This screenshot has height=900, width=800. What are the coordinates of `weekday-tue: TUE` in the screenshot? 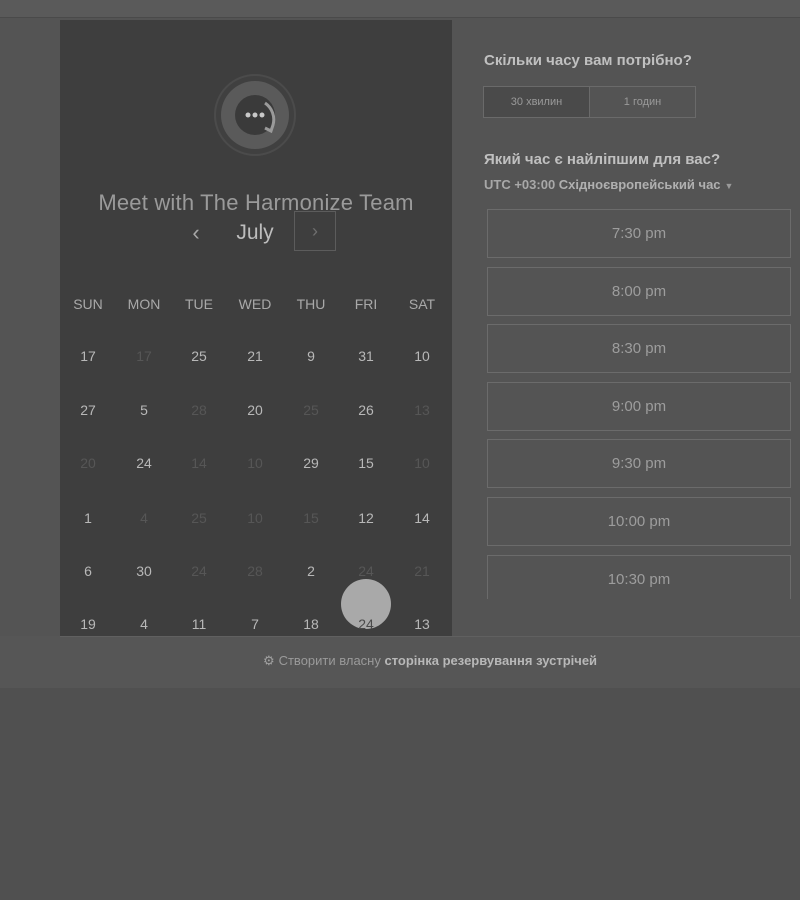 It's located at (199, 304).